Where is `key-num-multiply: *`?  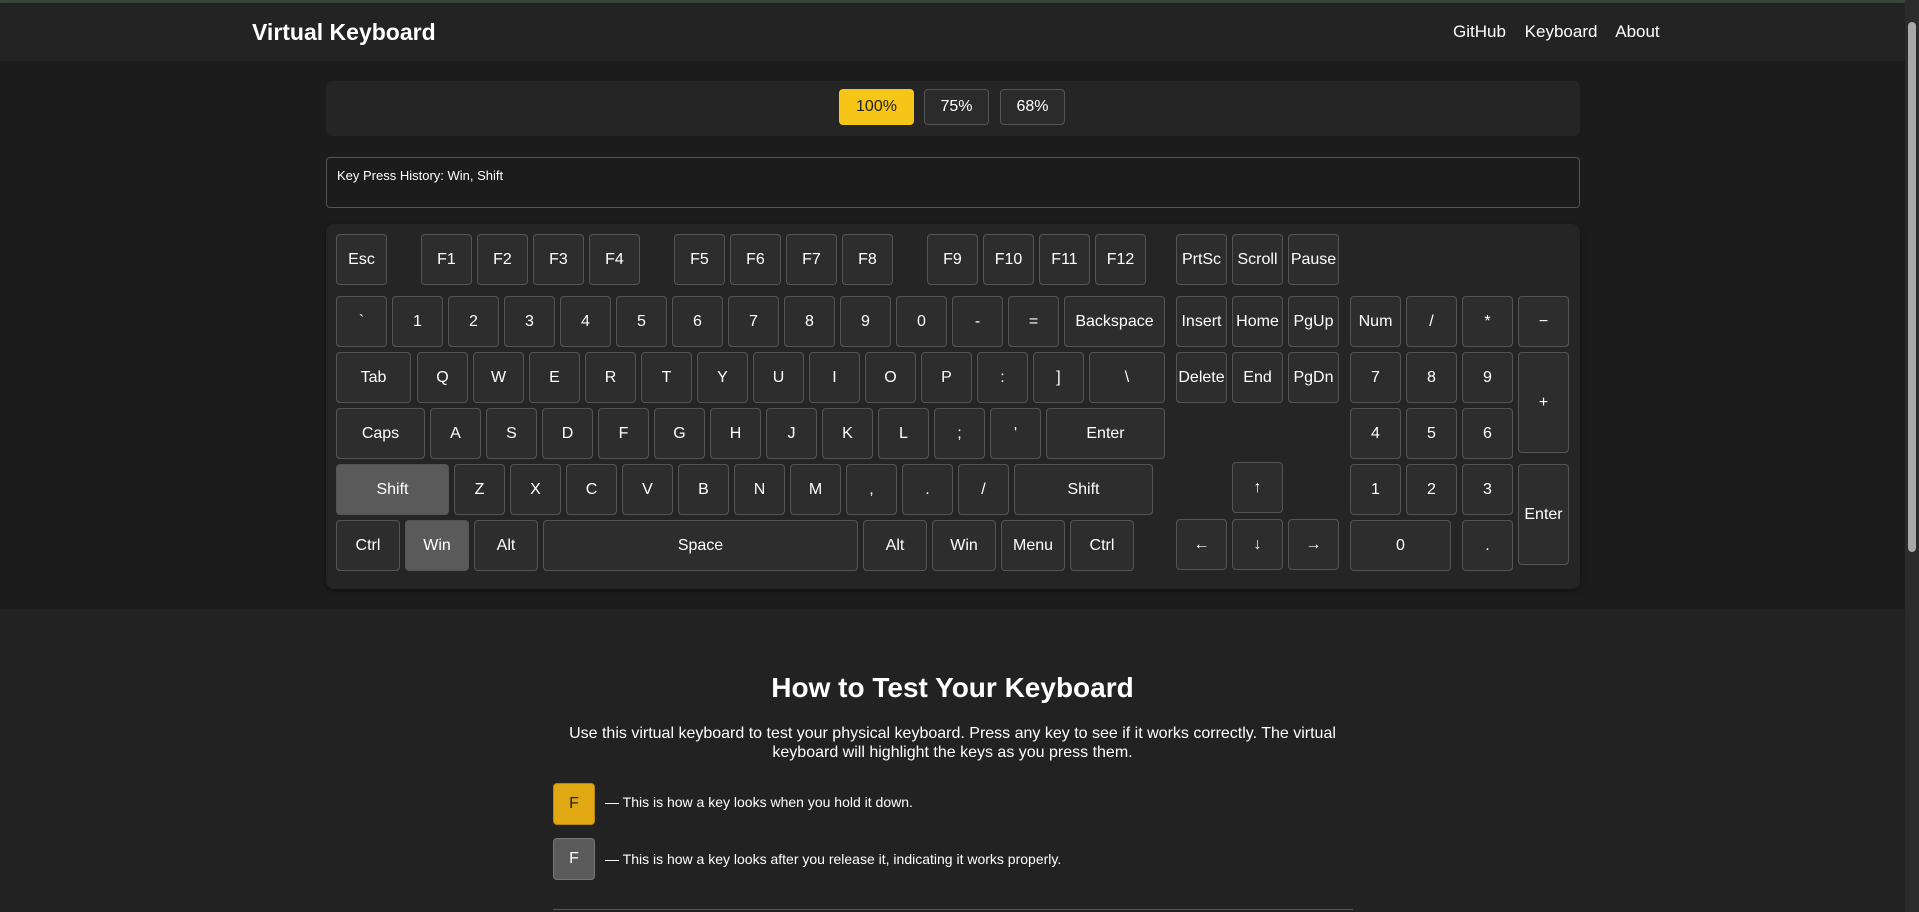 key-num-multiply: * is located at coordinates (1487, 321).